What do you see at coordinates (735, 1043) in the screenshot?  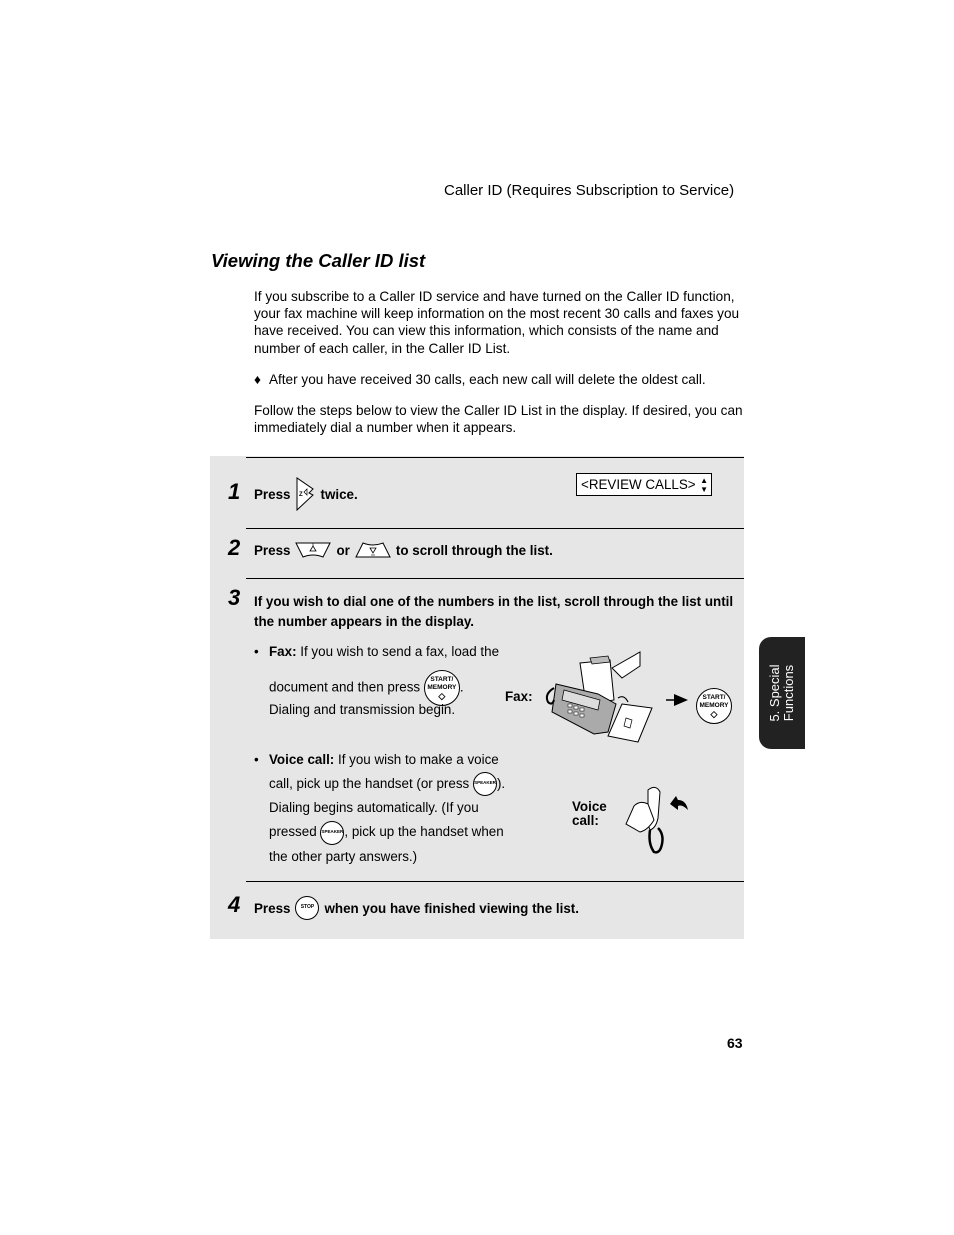 I see `page-number: 63` at bounding box center [735, 1043].